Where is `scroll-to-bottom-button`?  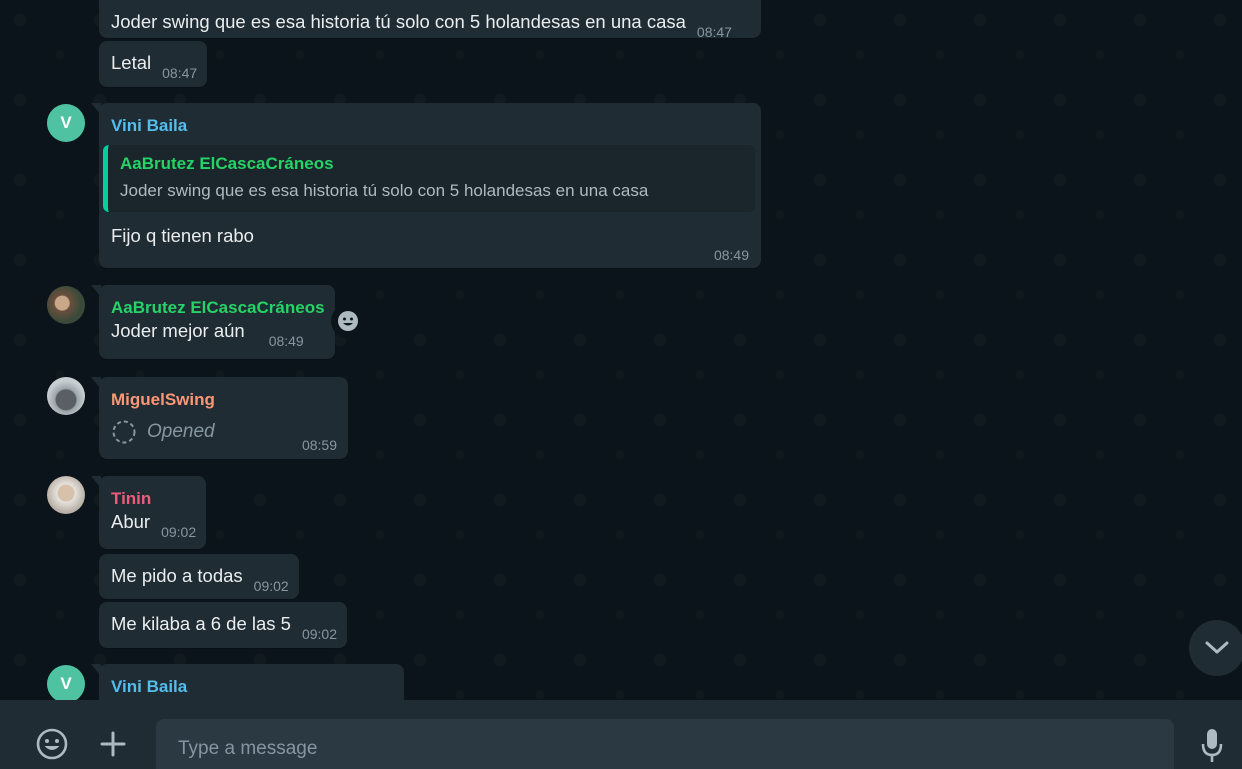
scroll-to-bottom-button is located at coordinates (1215, 648).